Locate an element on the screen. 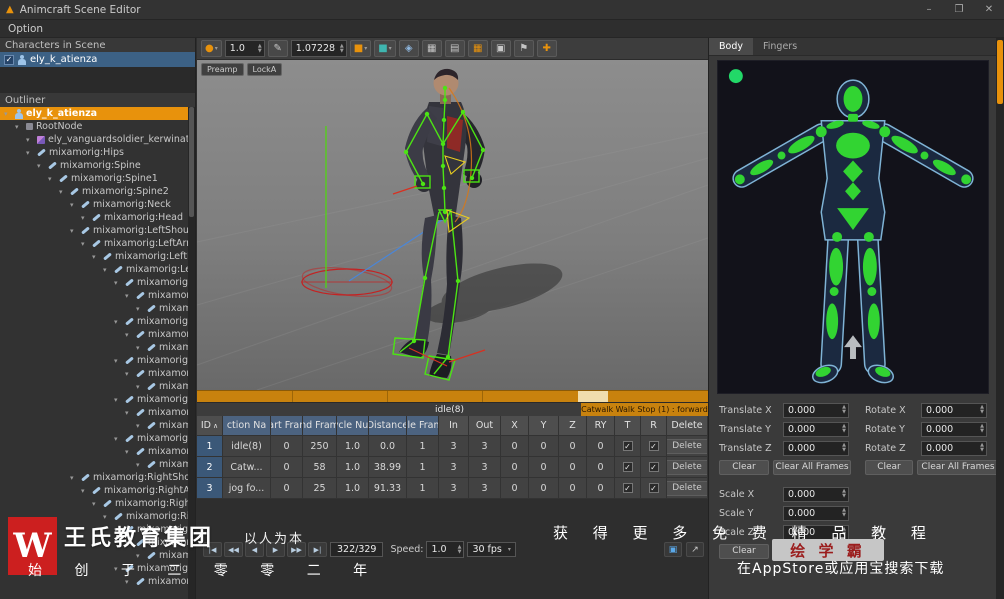 Image resolution: width=1004 pixels, height=599 pixels. tree-item: ▾ mixamorig:Neck is located at coordinates (97, 204).